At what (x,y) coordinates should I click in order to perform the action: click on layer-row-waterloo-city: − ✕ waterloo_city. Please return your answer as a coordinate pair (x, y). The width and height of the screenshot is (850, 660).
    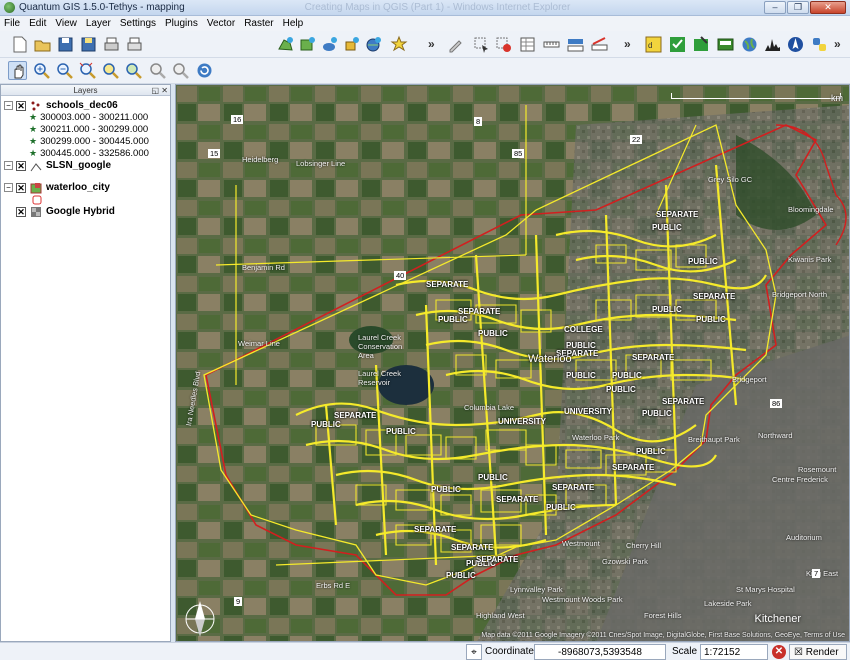
    Looking at the image, I should click on (57, 187).